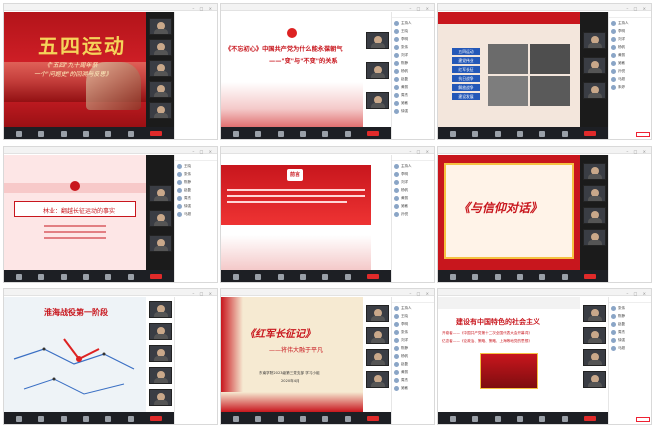 This screenshot has height=426, width=655. I want to click on menu-item: 五四运动, so click(466, 51).